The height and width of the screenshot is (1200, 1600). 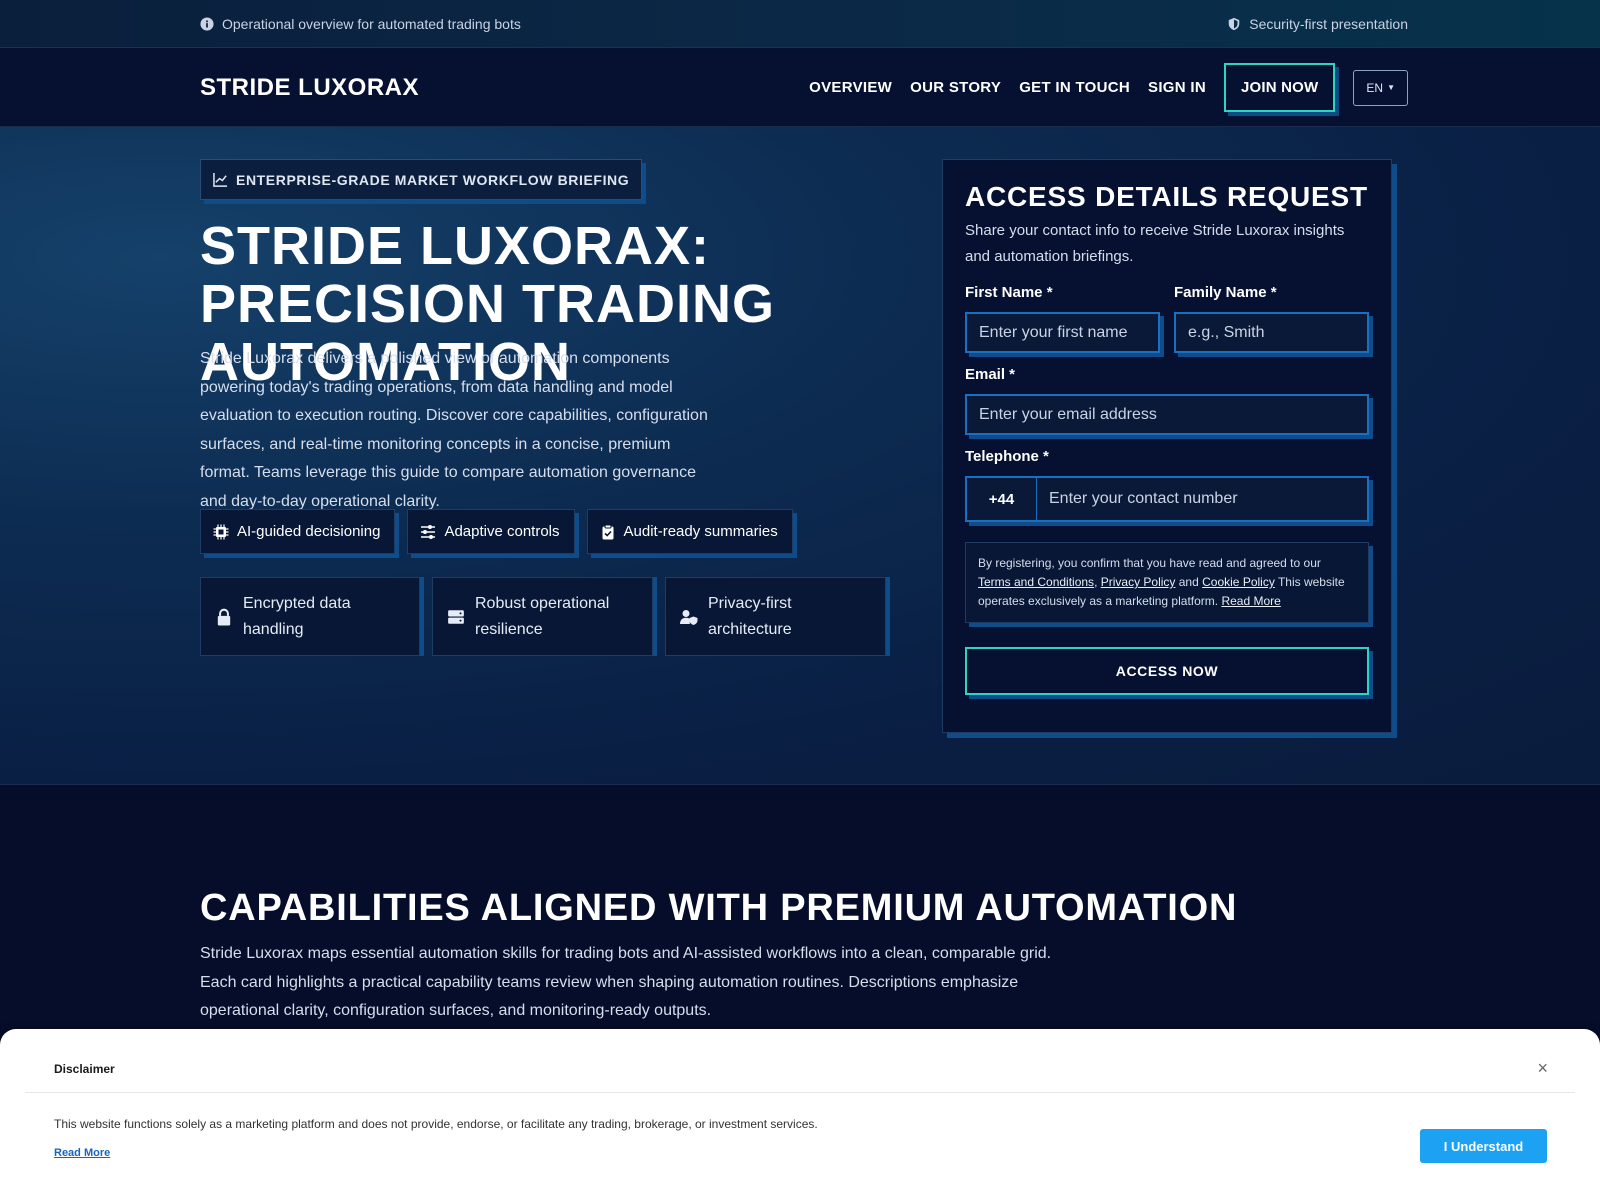 I want to click on first-name-group: First Name * Enter your first name, so click(x=1062, y=318).